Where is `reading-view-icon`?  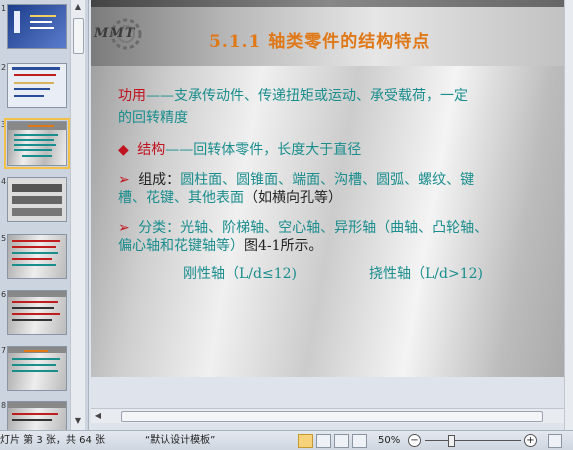 reading-view-icon is located at coordinates (341, 441).